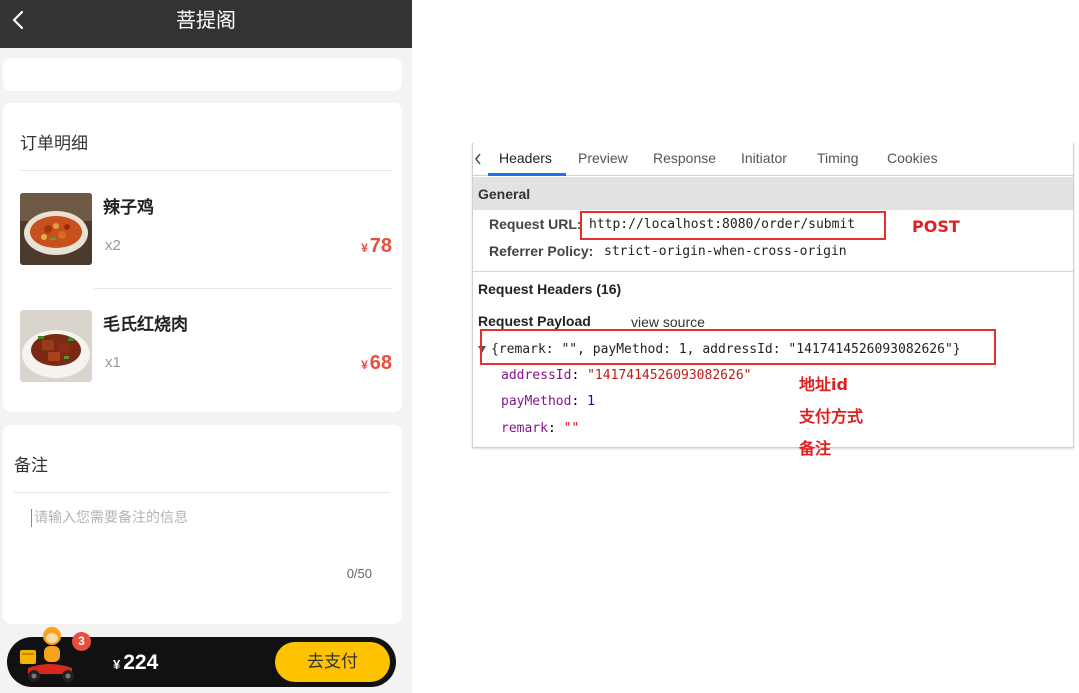 This screenshot has height=693, width=1079. What do you see at coordinates (380, 363) in the screenshot?
I see `dish-price-value: 68` at bounding box center [380, 363].